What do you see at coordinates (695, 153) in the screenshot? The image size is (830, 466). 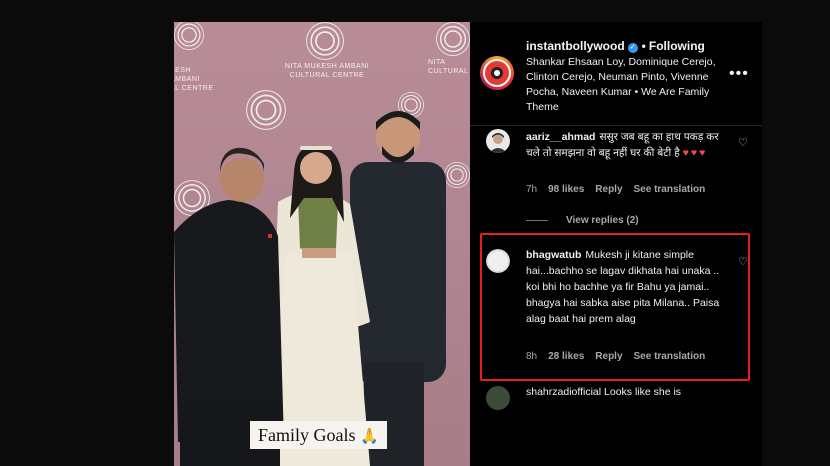 I see `red-hearts-emoji: ♥♥♥` at bounding box center [695, 153].